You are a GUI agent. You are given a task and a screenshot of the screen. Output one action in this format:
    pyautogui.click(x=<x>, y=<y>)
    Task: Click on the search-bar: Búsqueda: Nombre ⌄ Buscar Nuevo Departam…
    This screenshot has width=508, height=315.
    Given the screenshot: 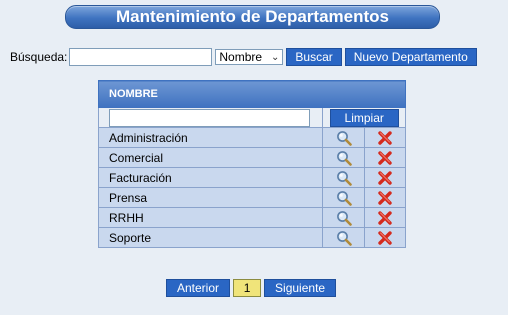 What is the action you would take?
    pyautogui.click(x=243, y=57)
    